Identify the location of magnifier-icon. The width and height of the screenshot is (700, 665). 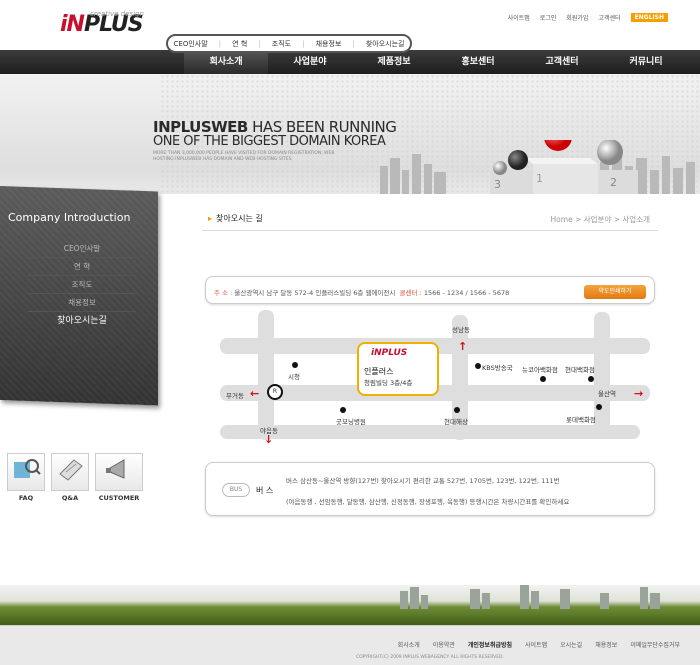
(27, 468).